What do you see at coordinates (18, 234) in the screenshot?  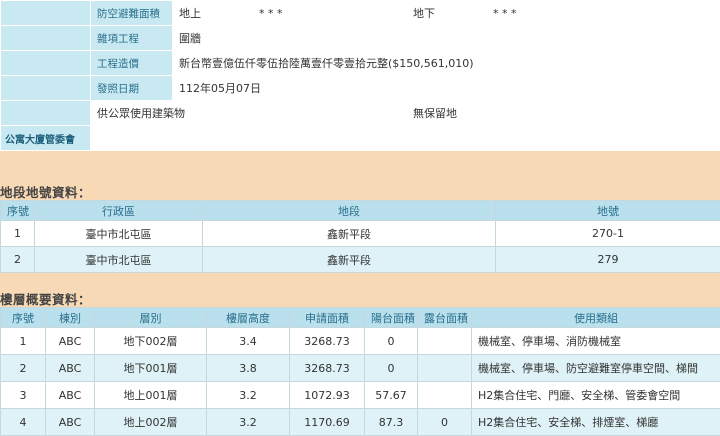 I see `land-seq: 1` at bounding box center [18, 234].